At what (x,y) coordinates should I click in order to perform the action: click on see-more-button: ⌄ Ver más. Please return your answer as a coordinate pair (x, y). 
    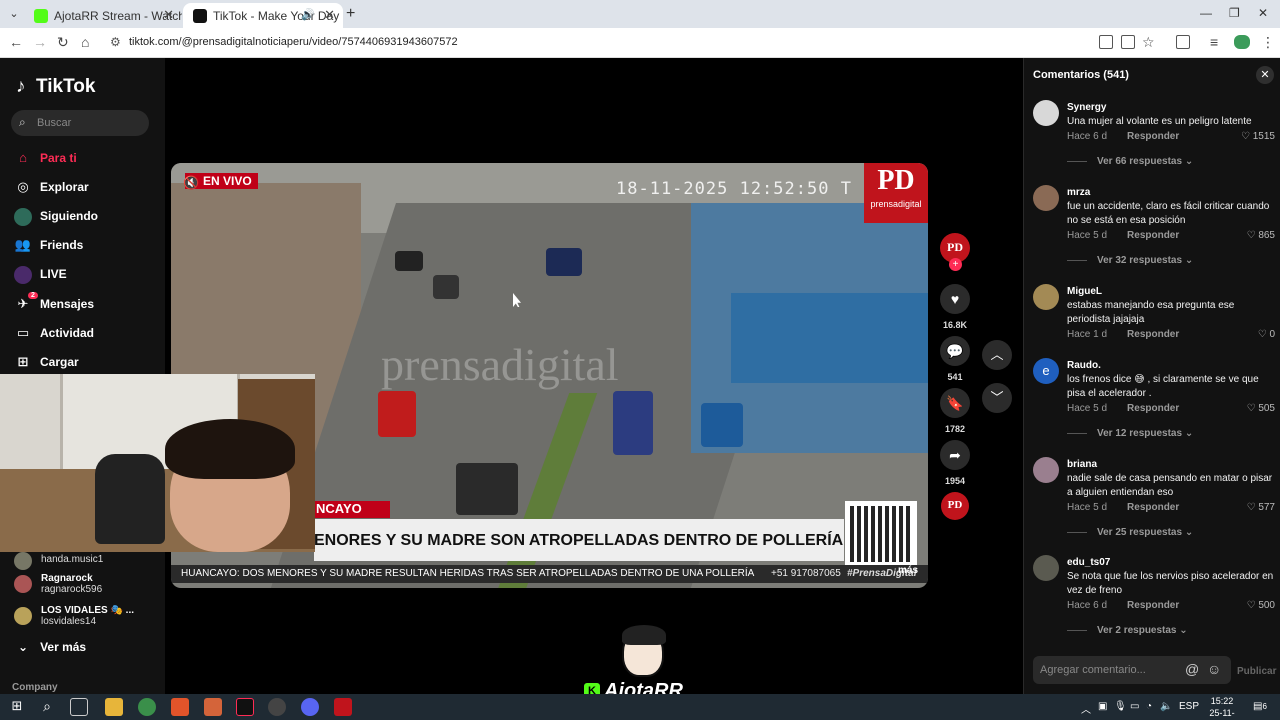
    Looking at the image, I should click on (52, 647).